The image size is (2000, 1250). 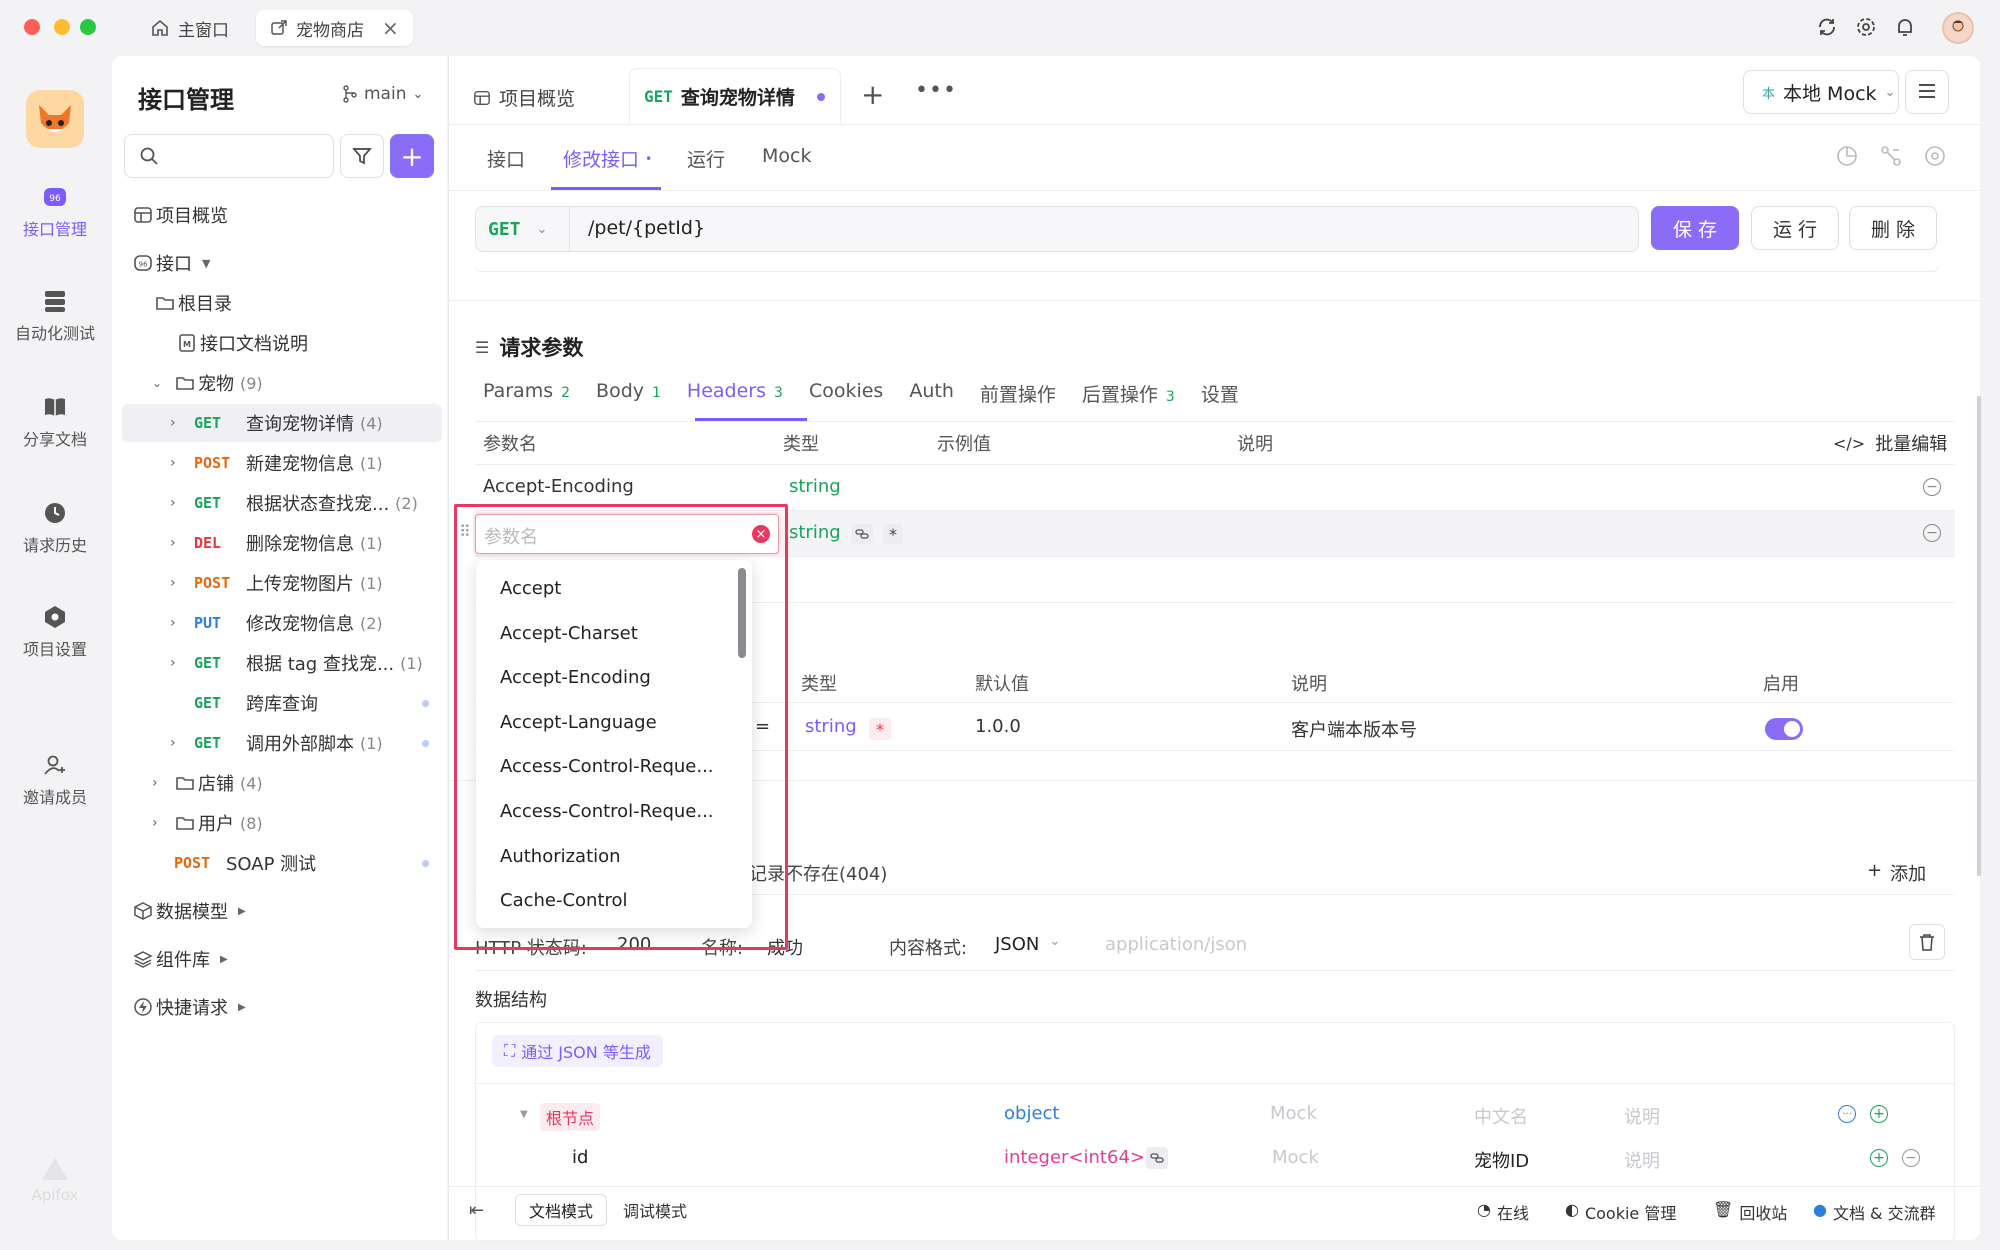 I want to click on gear-icon, so click(x=1935, y=156).